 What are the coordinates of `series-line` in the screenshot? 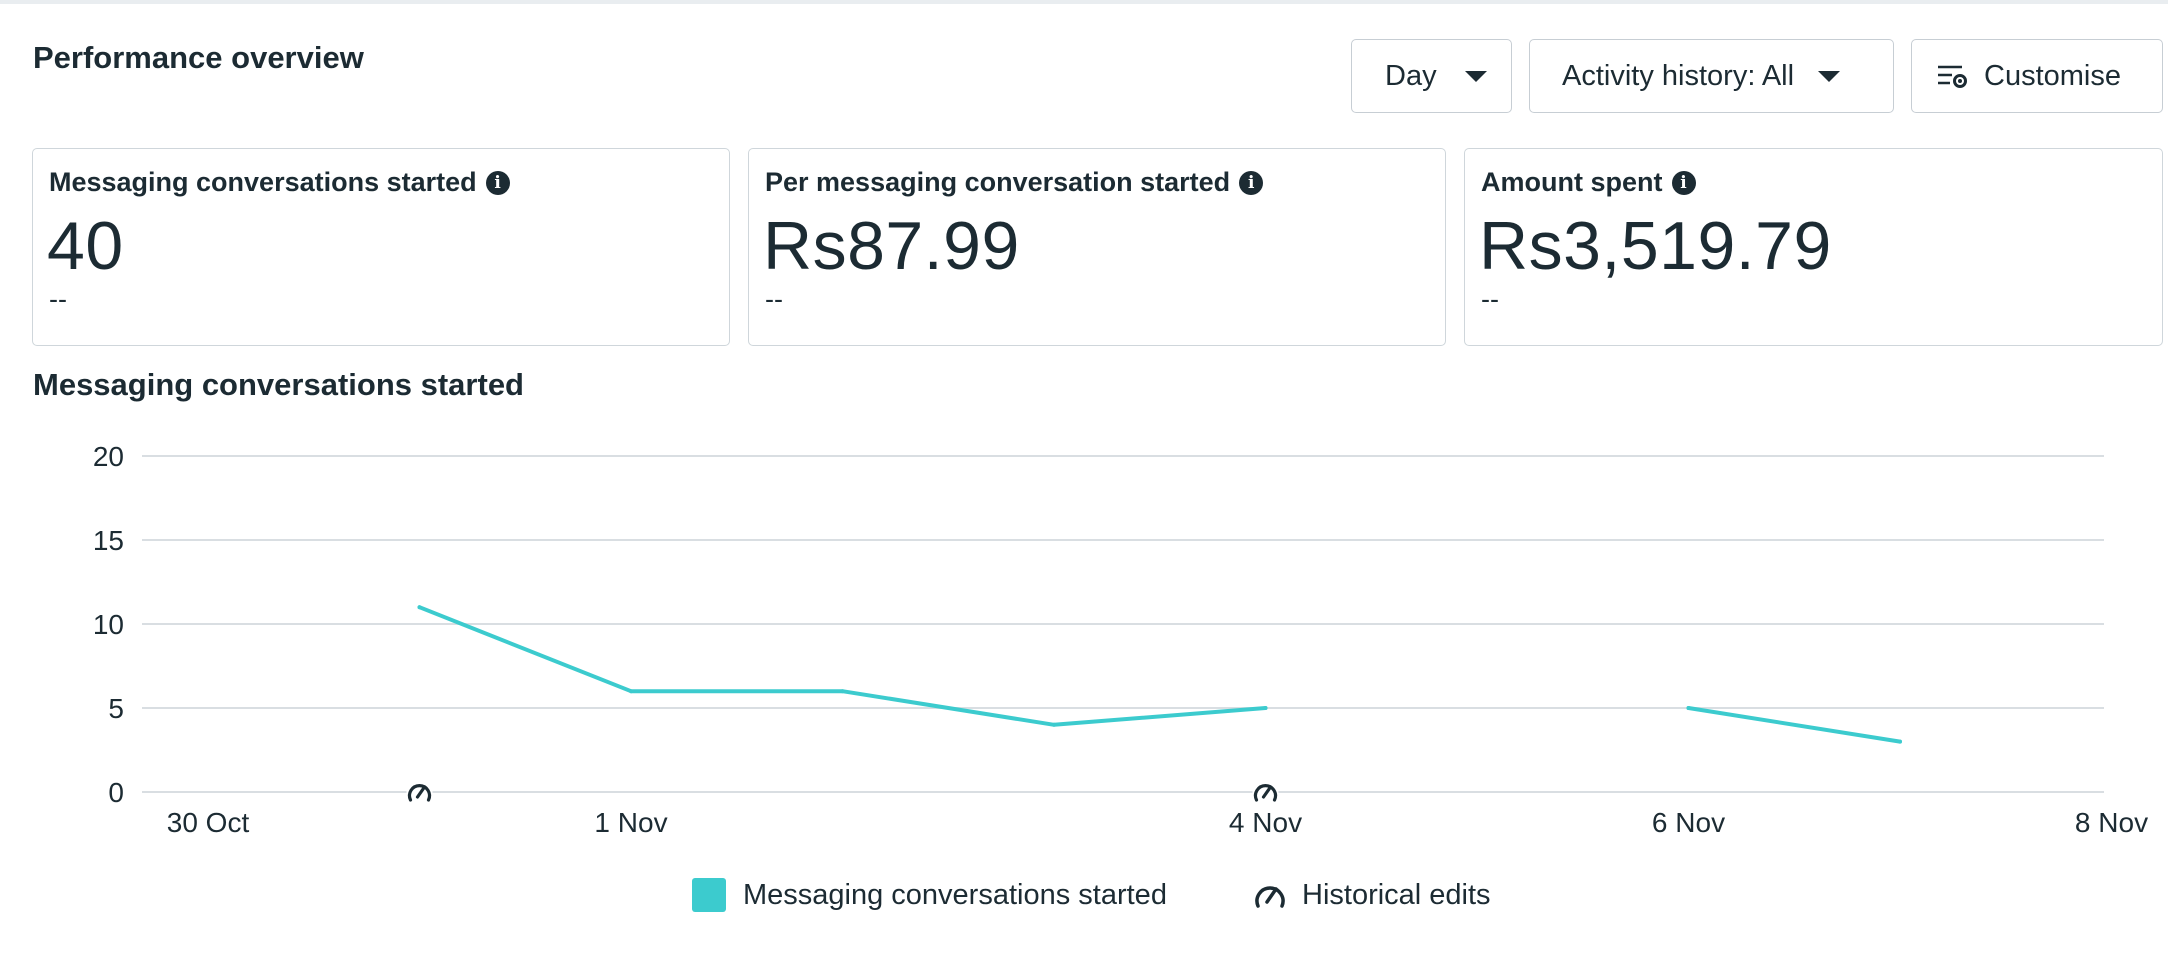 It's located at (1794, 725).